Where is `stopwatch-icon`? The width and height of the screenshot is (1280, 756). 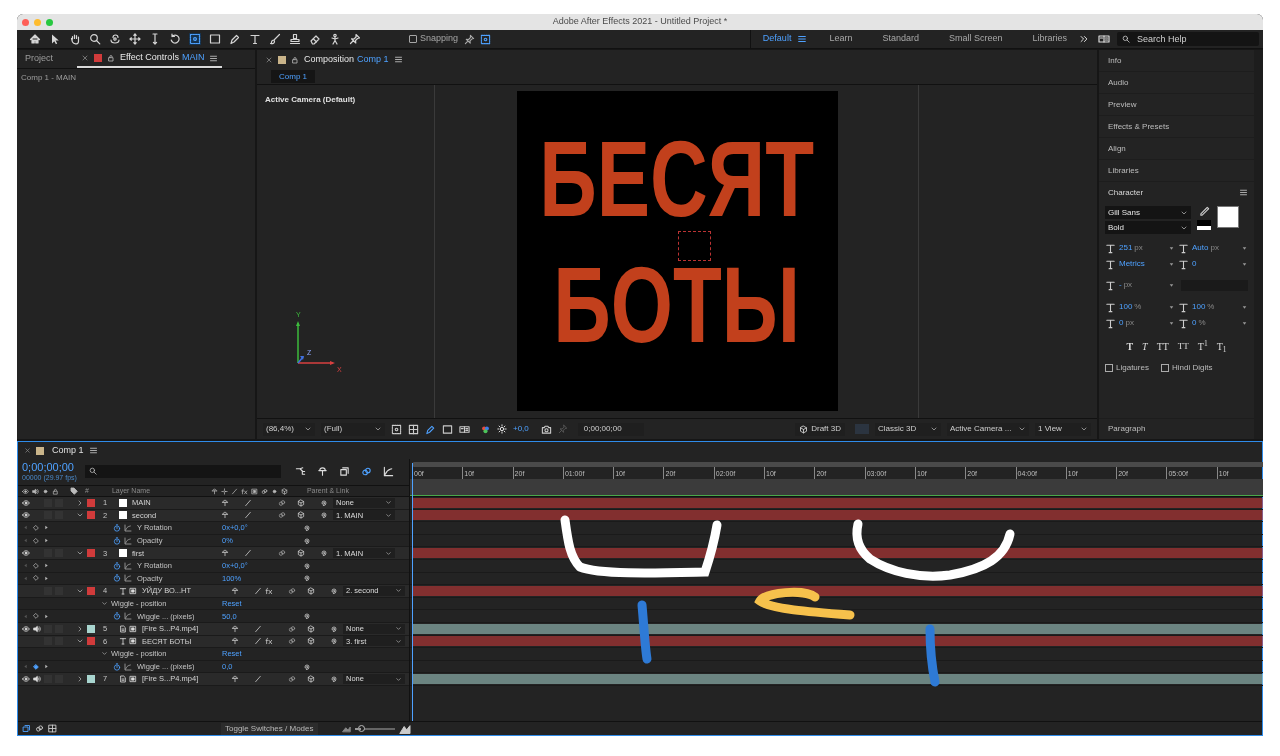
stopwatch-icon is located at coordinates (117, 565).